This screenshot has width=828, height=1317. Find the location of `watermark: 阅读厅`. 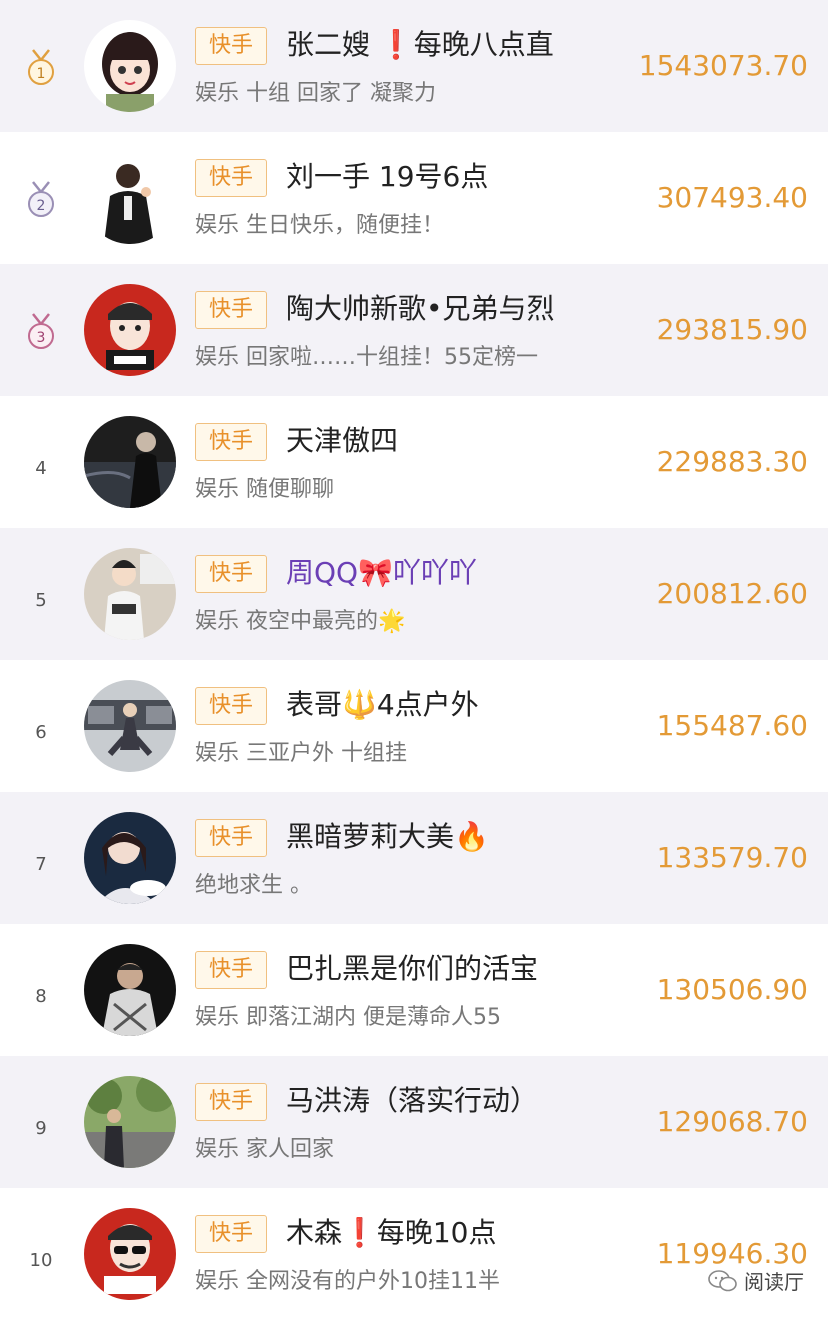

watermark: 阅读厅 is located at coordinates (756, 1280).